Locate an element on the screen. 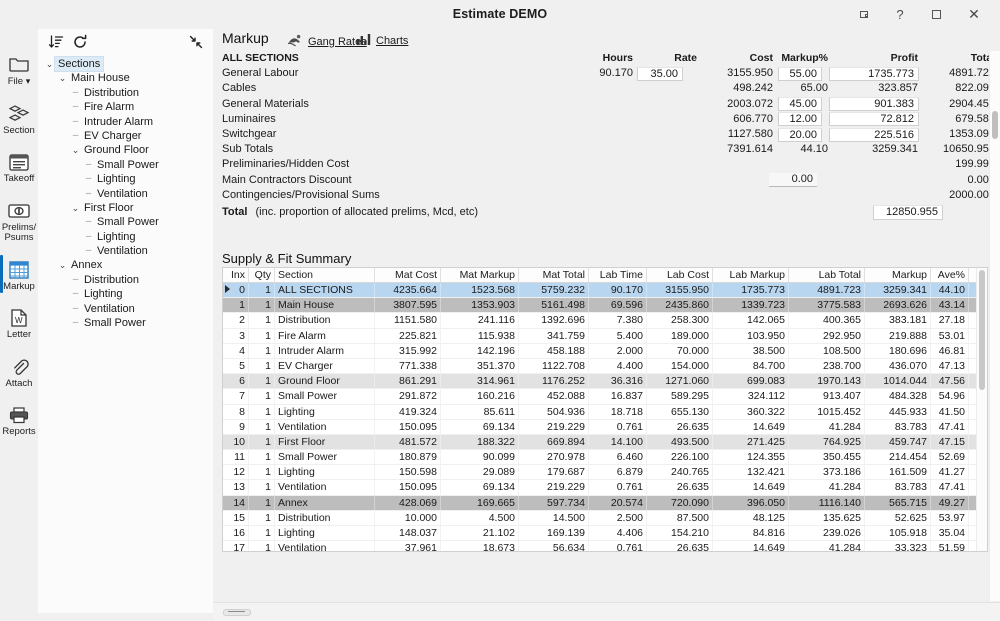 This screenshot has height=621, width=1000. table-cell: 115.938 is located at coordinates (480, 335).